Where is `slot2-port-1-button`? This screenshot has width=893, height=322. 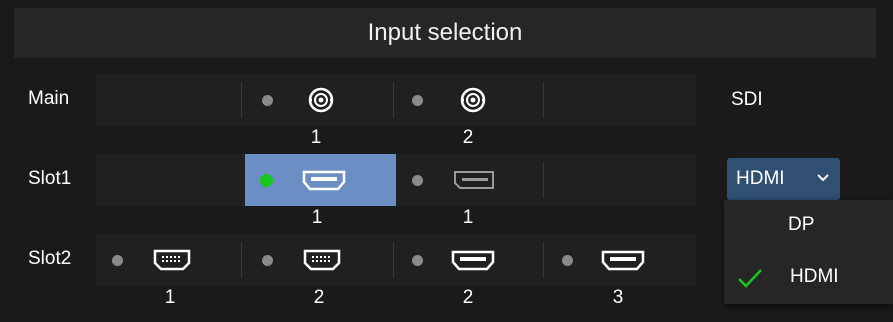
slot2-port-1-button is located at coordinates (170, 260).